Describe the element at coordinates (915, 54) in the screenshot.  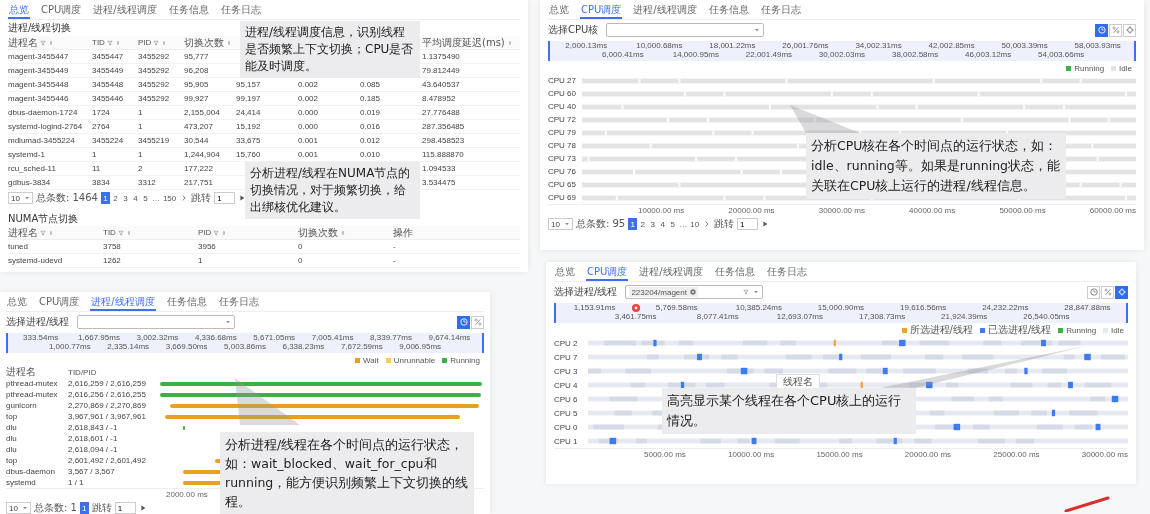
I see `tick-label: 38,002.58ms` at that location.